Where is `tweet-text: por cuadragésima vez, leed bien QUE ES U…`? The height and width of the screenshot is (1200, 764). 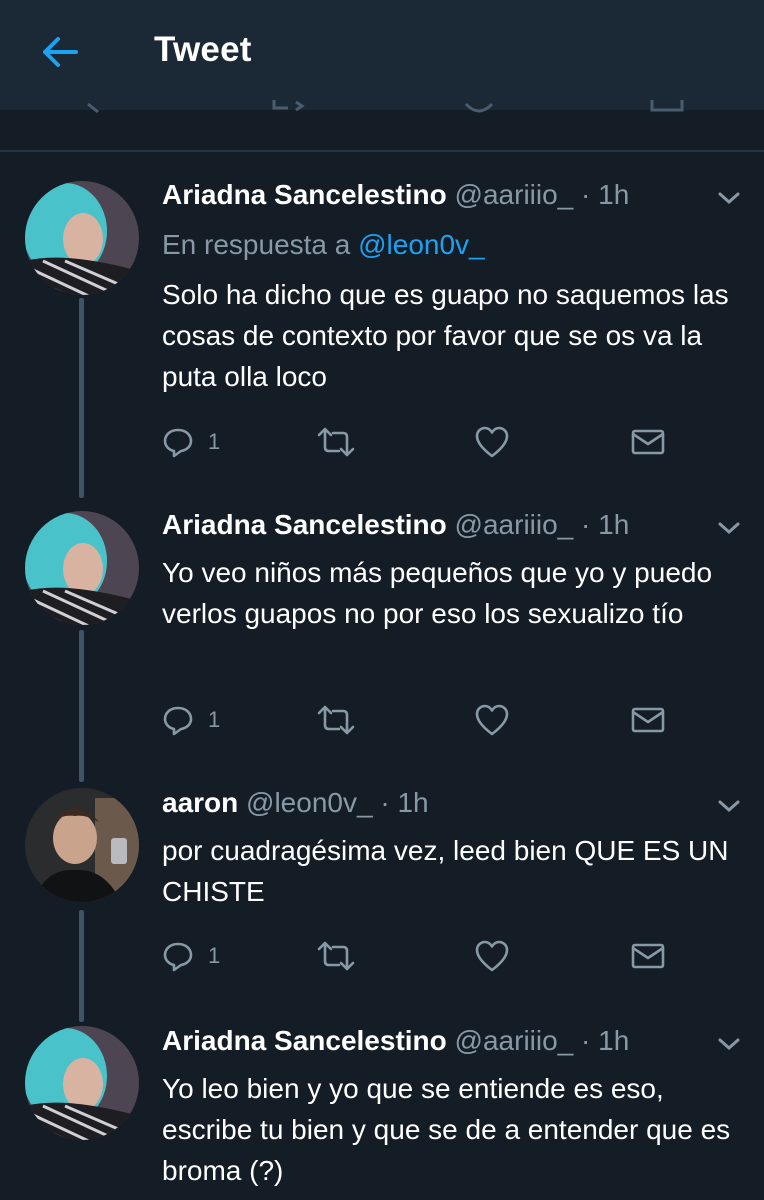 tweet-text: por cuadragésima vez, leed bien QUE ES U… is located at coordinates (445, 871).